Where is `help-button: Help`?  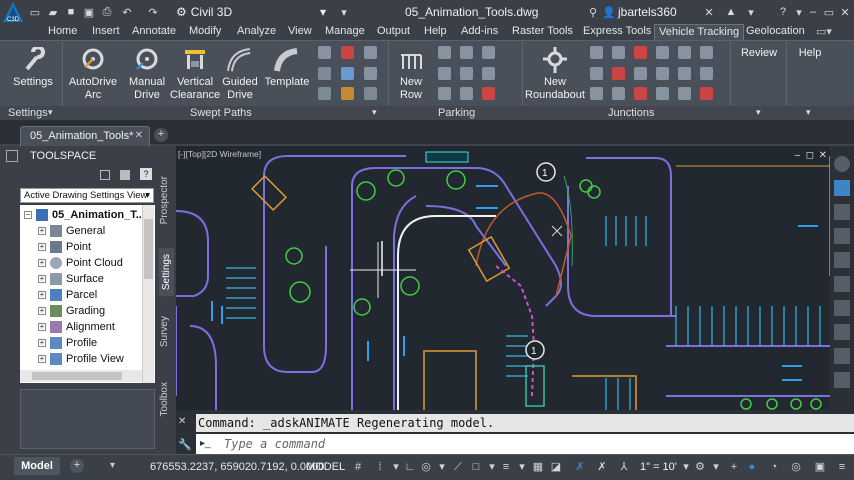 help-button: Help is located at coordinates (810, 53).